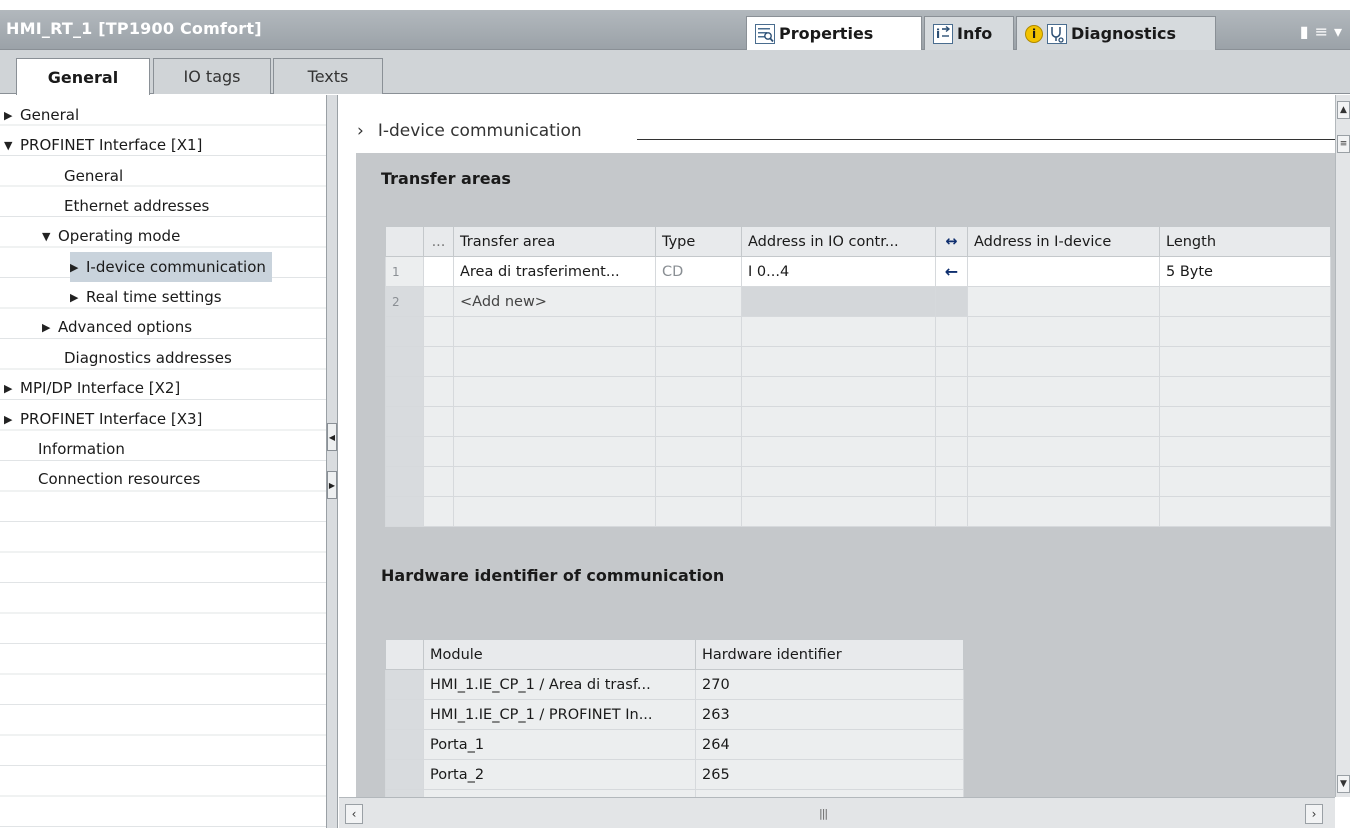 This screenshot has height=828, width=1350. I want to click on table-row: HMI_1.IE_CP_1 / Area di trasf... 270, so click(674, 684).